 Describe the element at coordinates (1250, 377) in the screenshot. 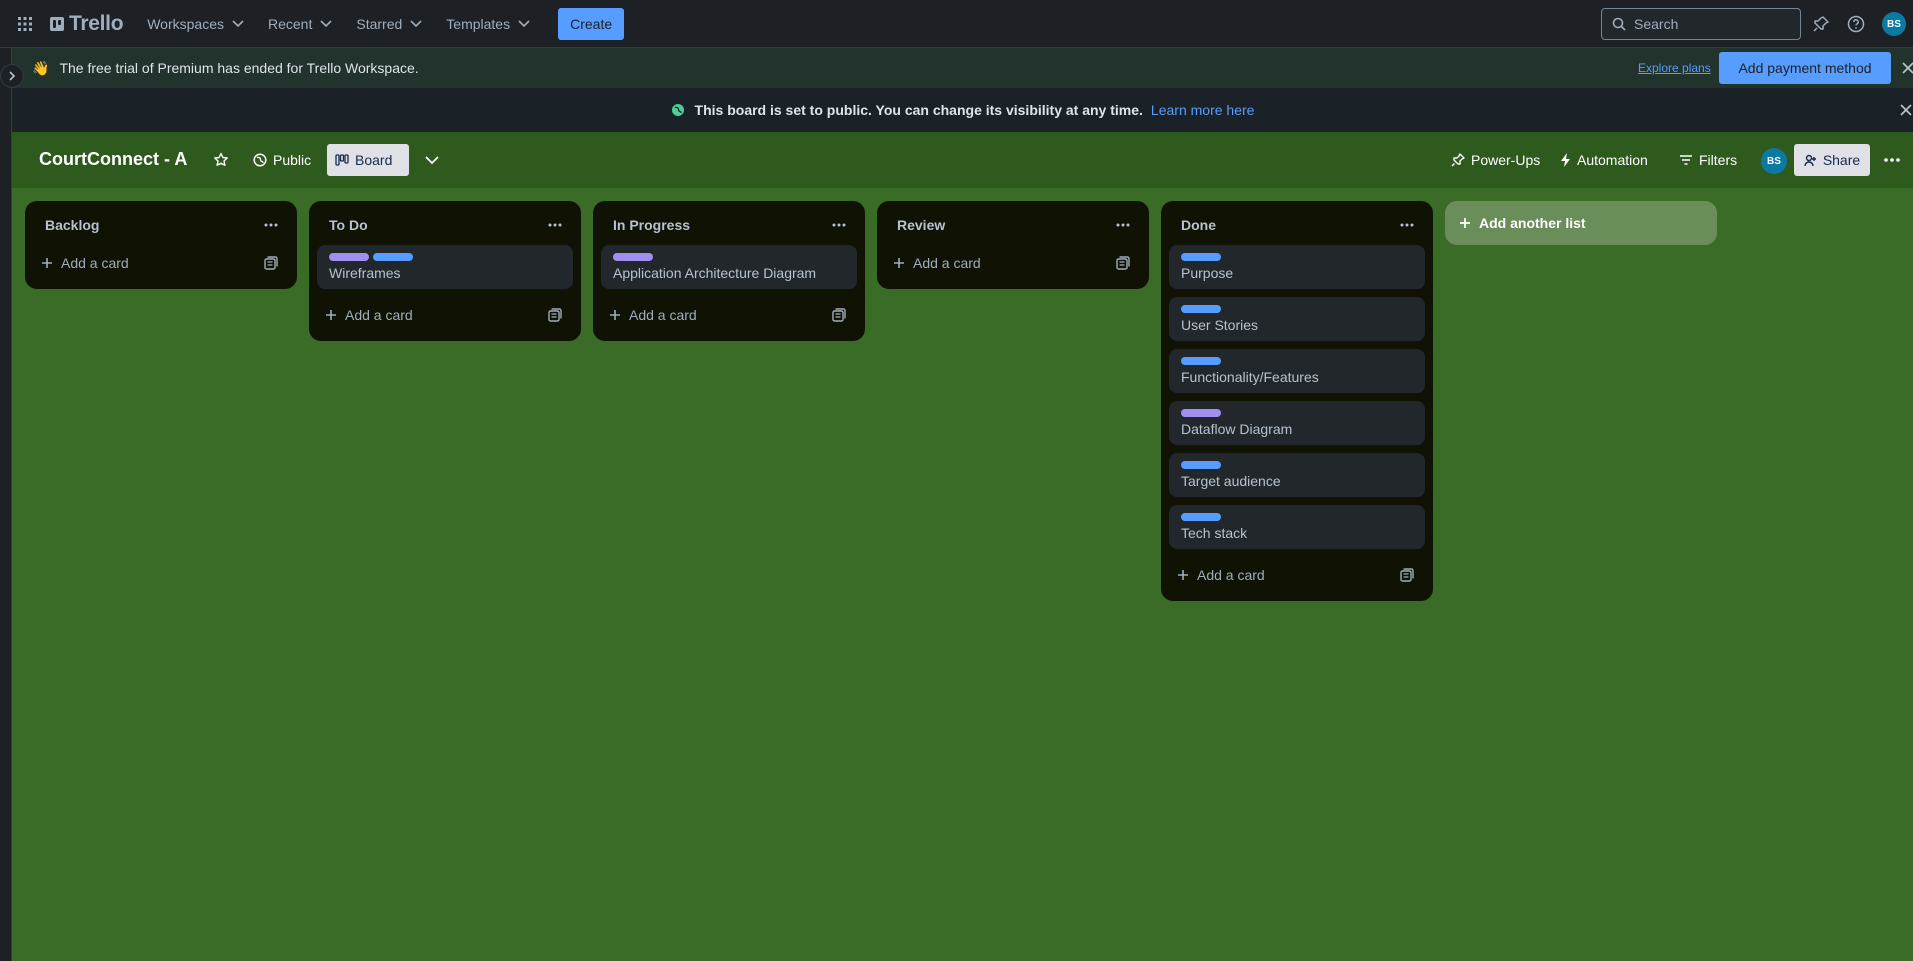

I see `card-title: Functionality/Features` at that location.